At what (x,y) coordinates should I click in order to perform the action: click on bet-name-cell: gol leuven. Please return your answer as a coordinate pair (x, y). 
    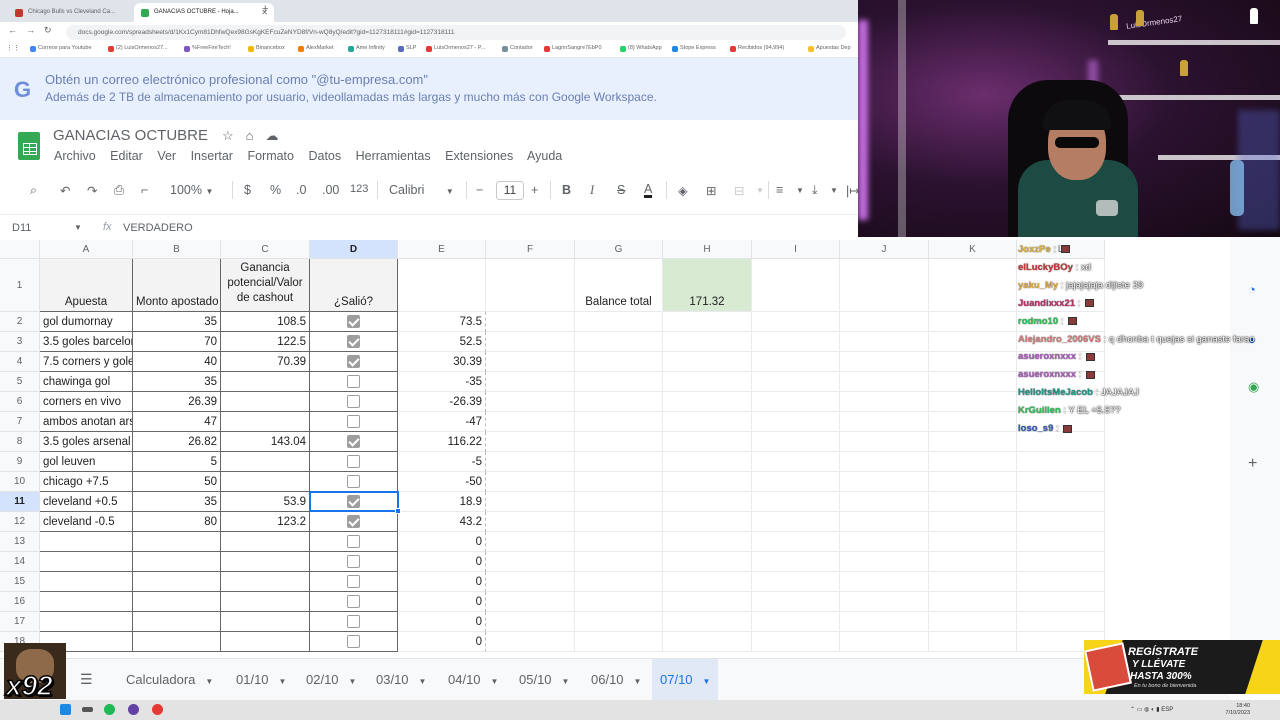
    Looking at the image, I should click on (86, 462).